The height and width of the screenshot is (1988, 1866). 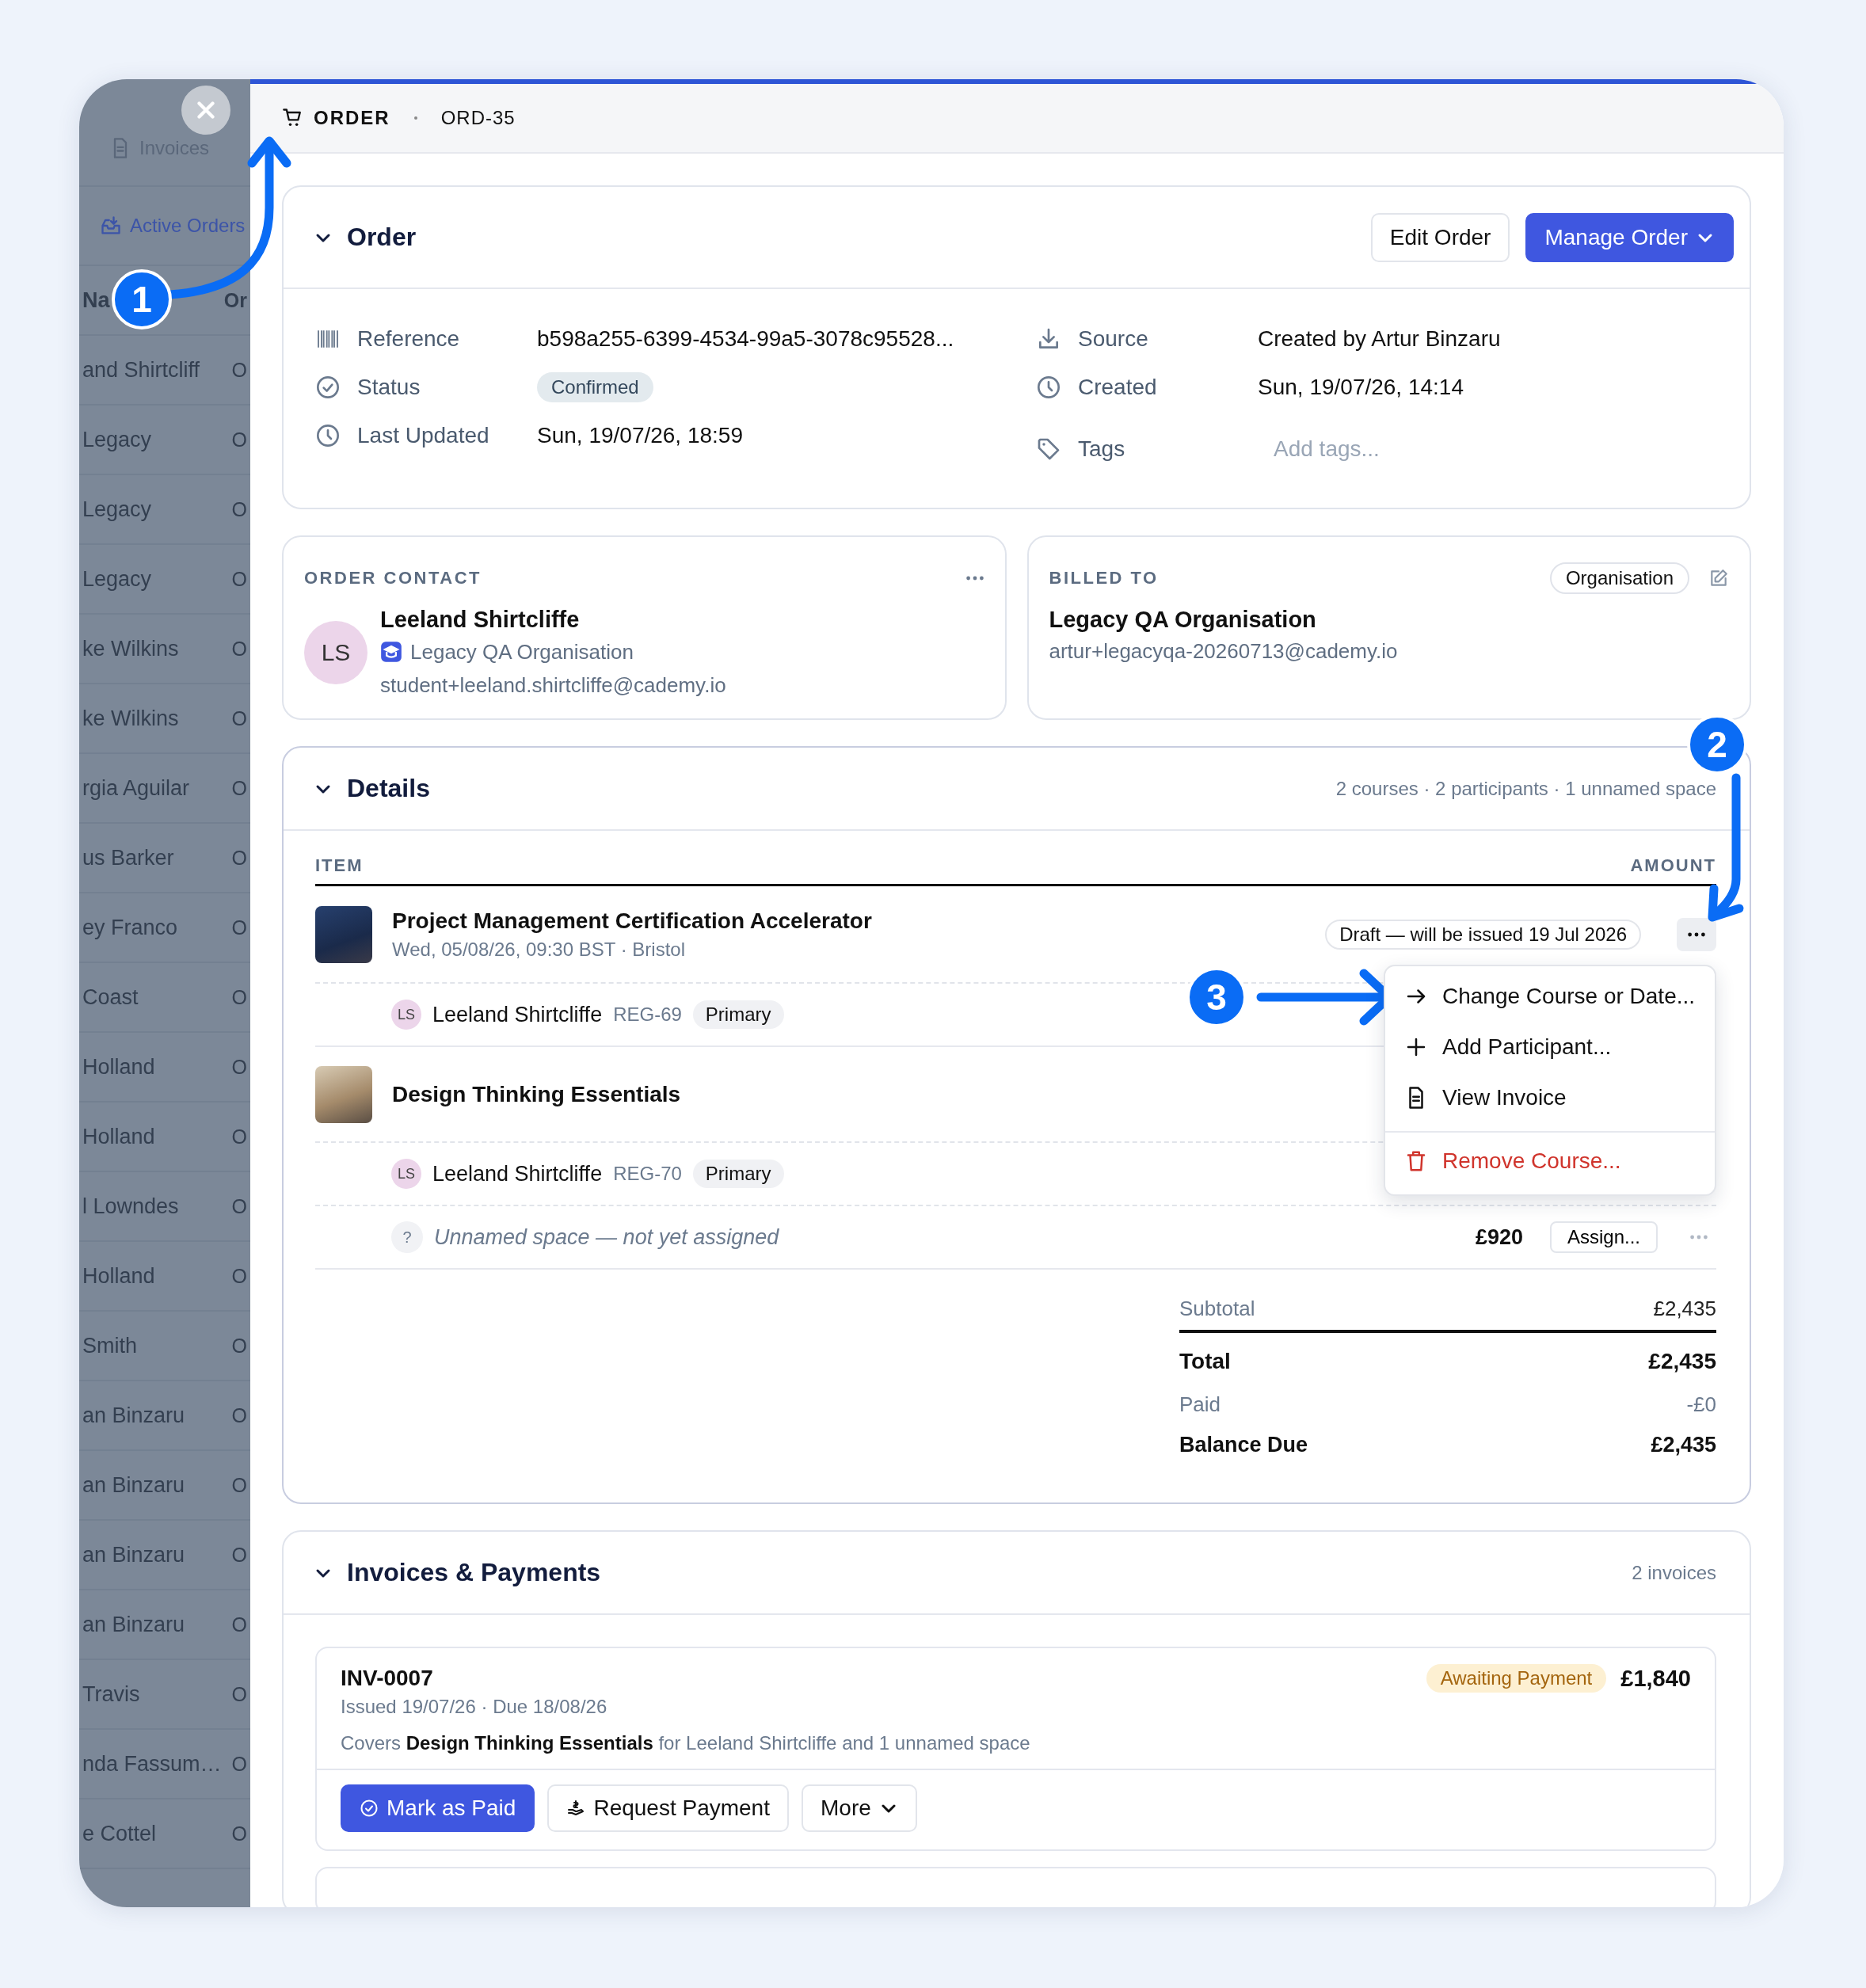 What do you see at coordinates (474, 1572) in the screenshot?
I see `section-title: Invoices & Payments` at bounding box center [474, 1572].